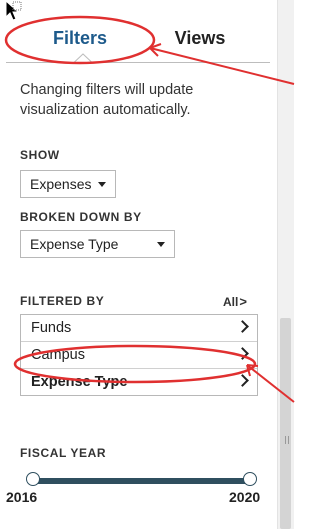 This screenshot has width=320, height=529. I want to click on show-dropdown: Expenses, so click(68, 184).